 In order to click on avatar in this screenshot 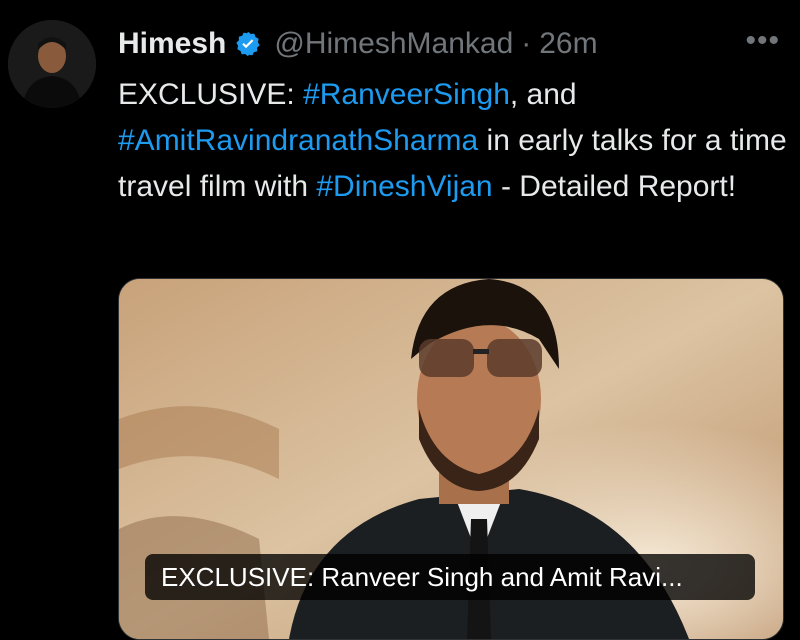, I will do `click(52, 64)`.